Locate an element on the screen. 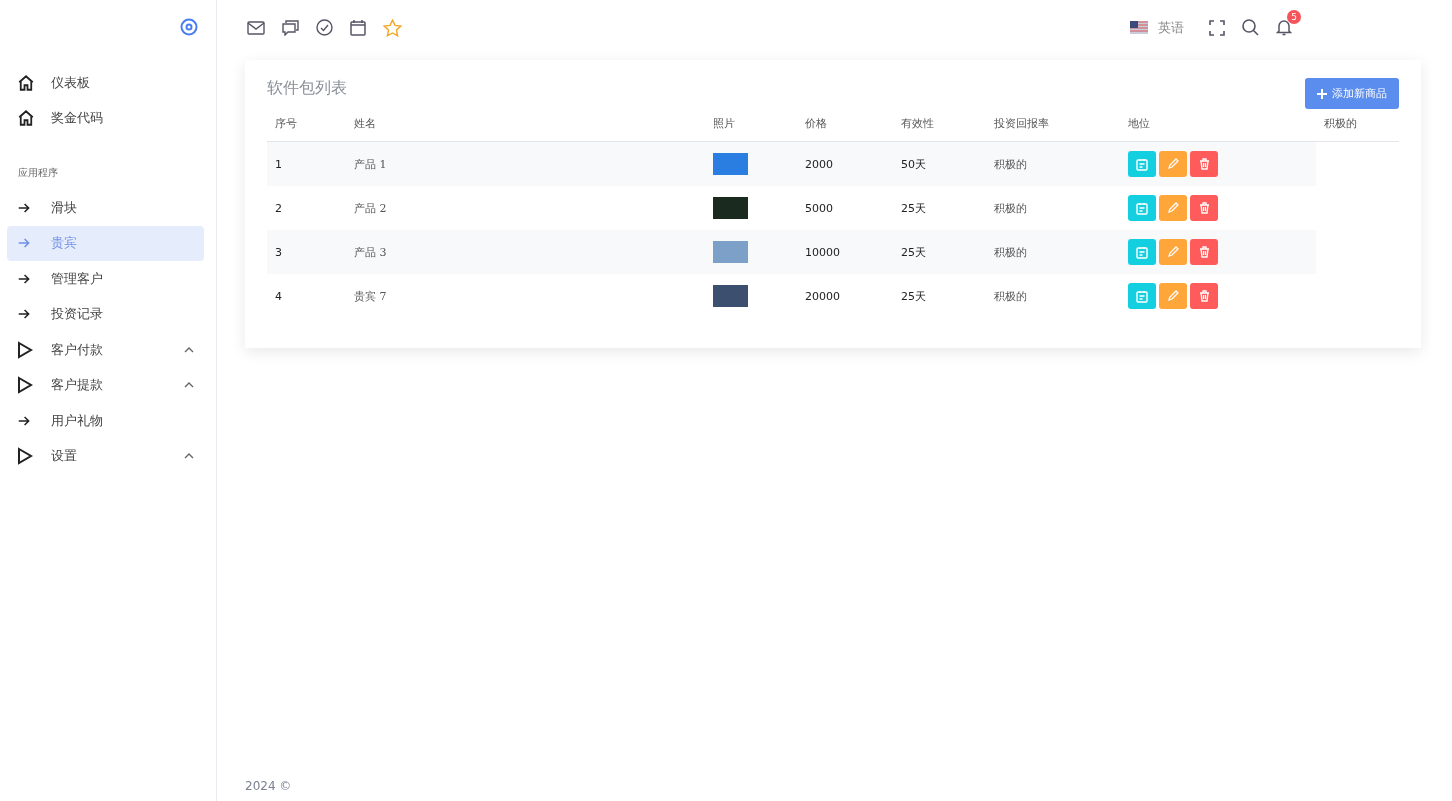 Image resolution: width=1452 pixels, height=801 pixels. bell-icon is located at coordinates (1284, 27).